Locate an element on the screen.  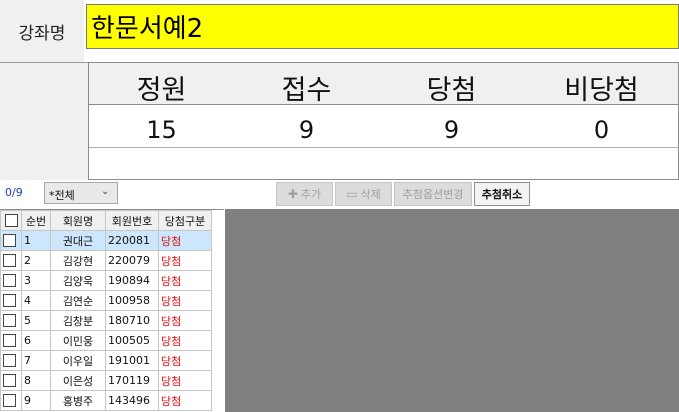
stat-value-received: 9 is located at coordinates (306, 130).